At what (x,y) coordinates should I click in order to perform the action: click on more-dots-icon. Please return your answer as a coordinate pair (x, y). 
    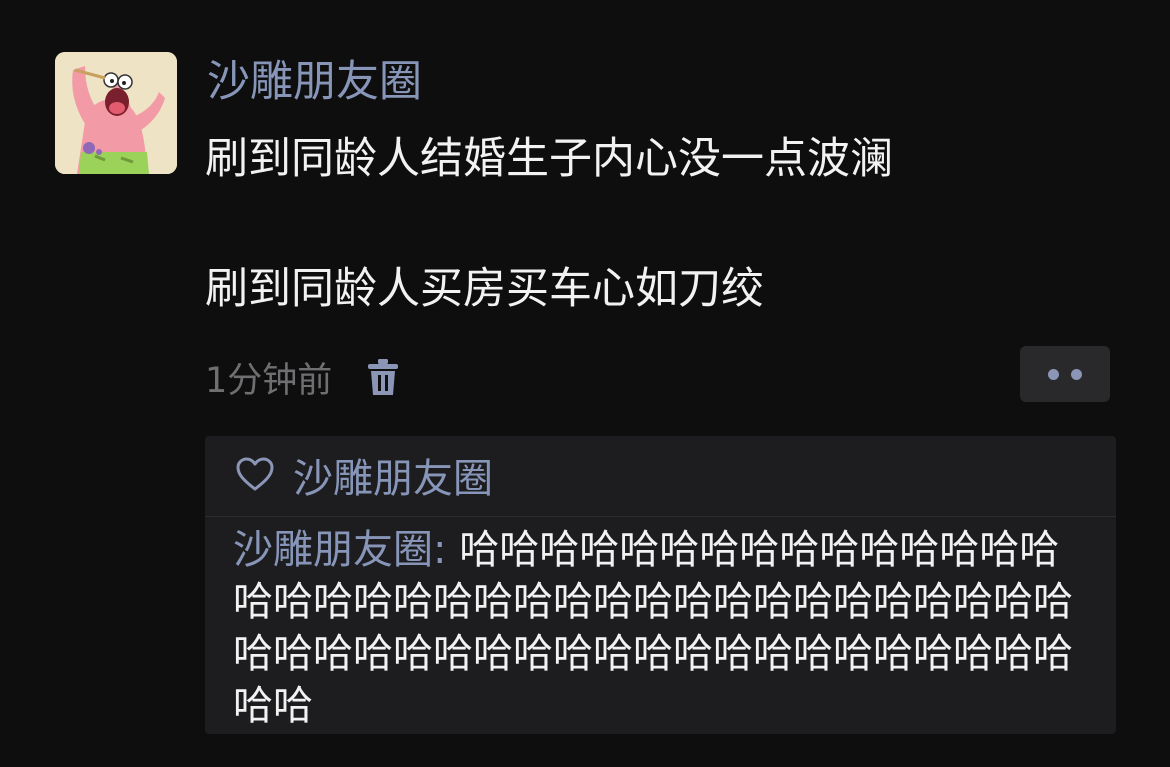
    Looking at the image, I should click on (1065, 374).